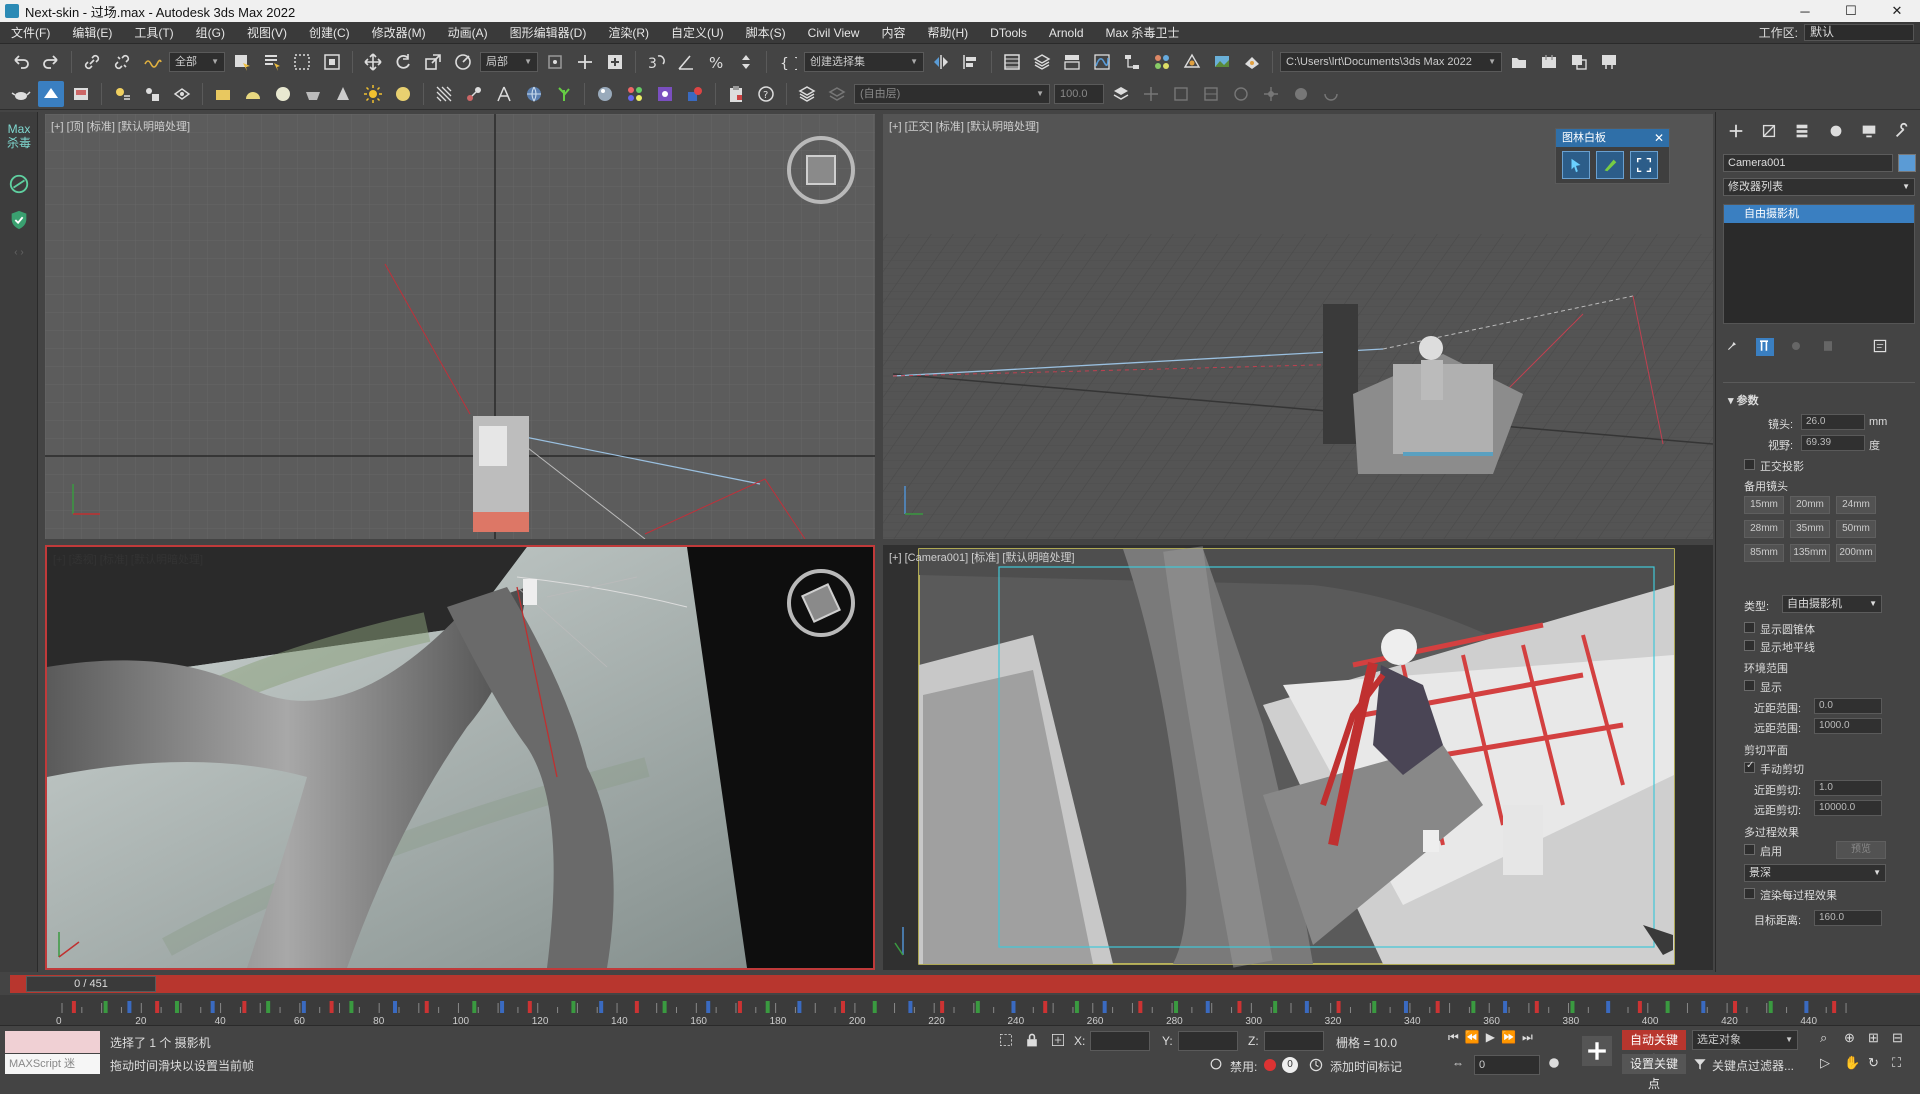 Image resolution: width=1920 pixels, height=1094 pixels. I want to click on add-layer-icon, so click(1151, 94).